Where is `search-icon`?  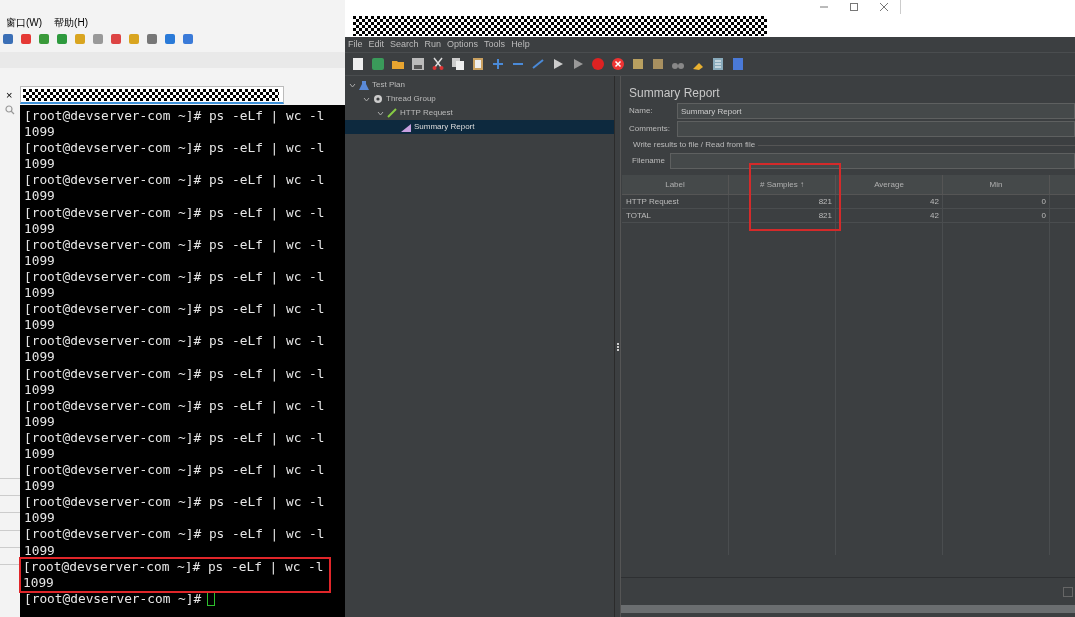 search-icon is located at coordinates (10, 110).